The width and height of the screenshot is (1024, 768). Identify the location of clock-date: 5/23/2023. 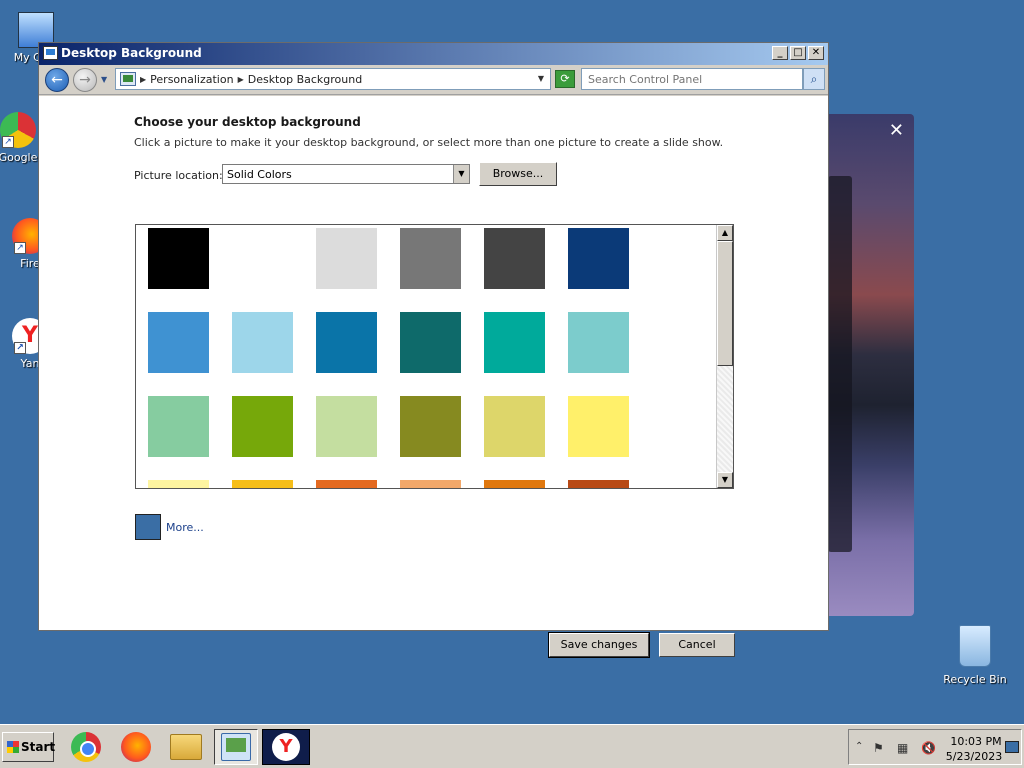
(974, 756).